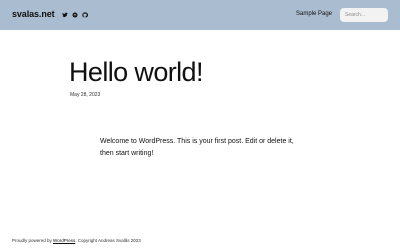 The image size is (400, 250). I want to click on nav-sample-page: Sample Page, so click(314, 14).